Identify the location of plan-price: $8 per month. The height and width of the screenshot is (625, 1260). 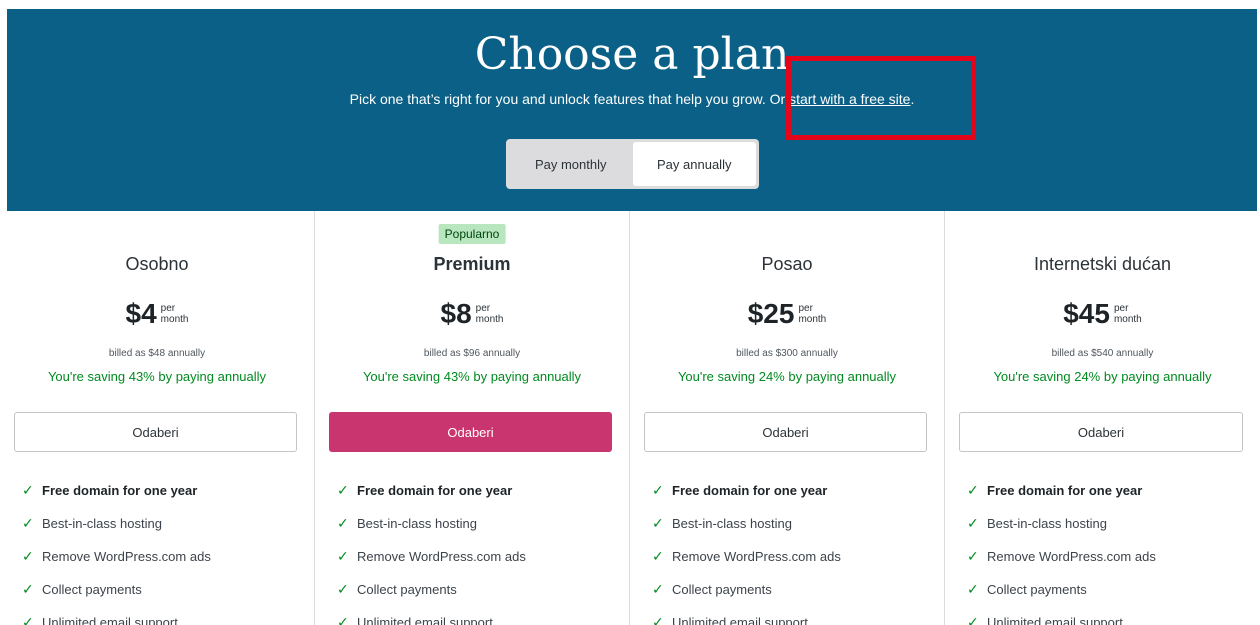
(472, 314).